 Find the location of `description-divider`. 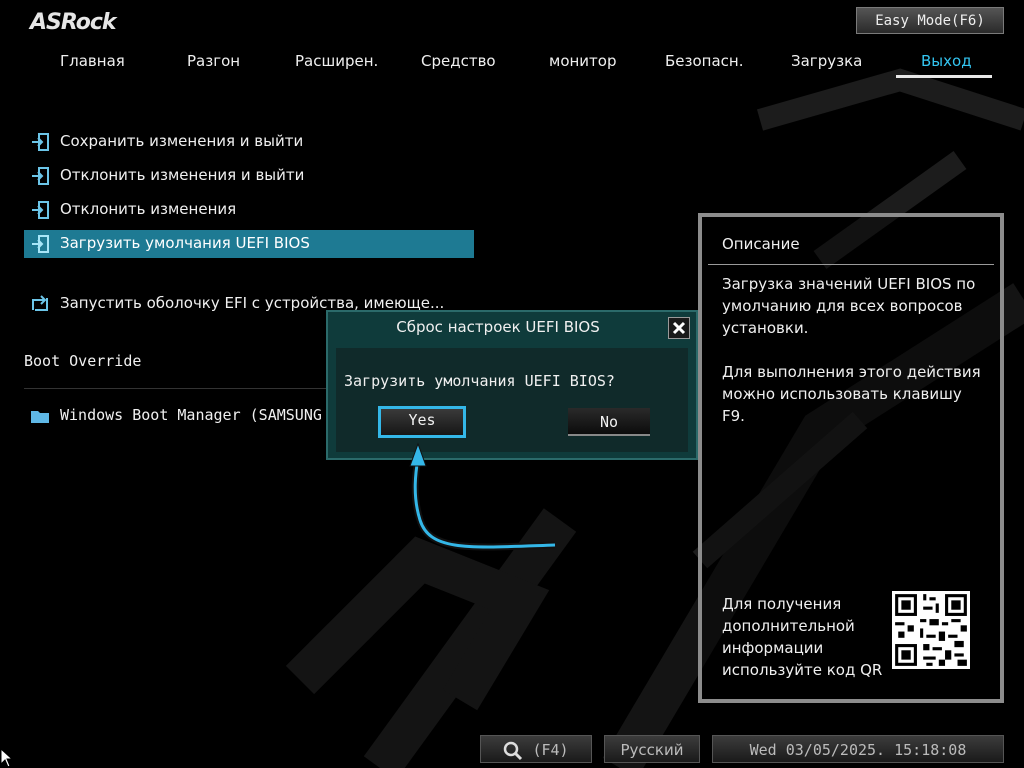

description-divider is located at coordinates (851, 264).